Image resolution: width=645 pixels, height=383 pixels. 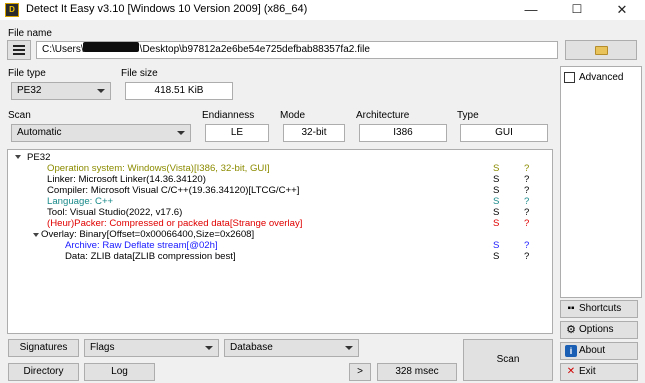 I want to click on log-button: Log, so click(x=119, y=372).